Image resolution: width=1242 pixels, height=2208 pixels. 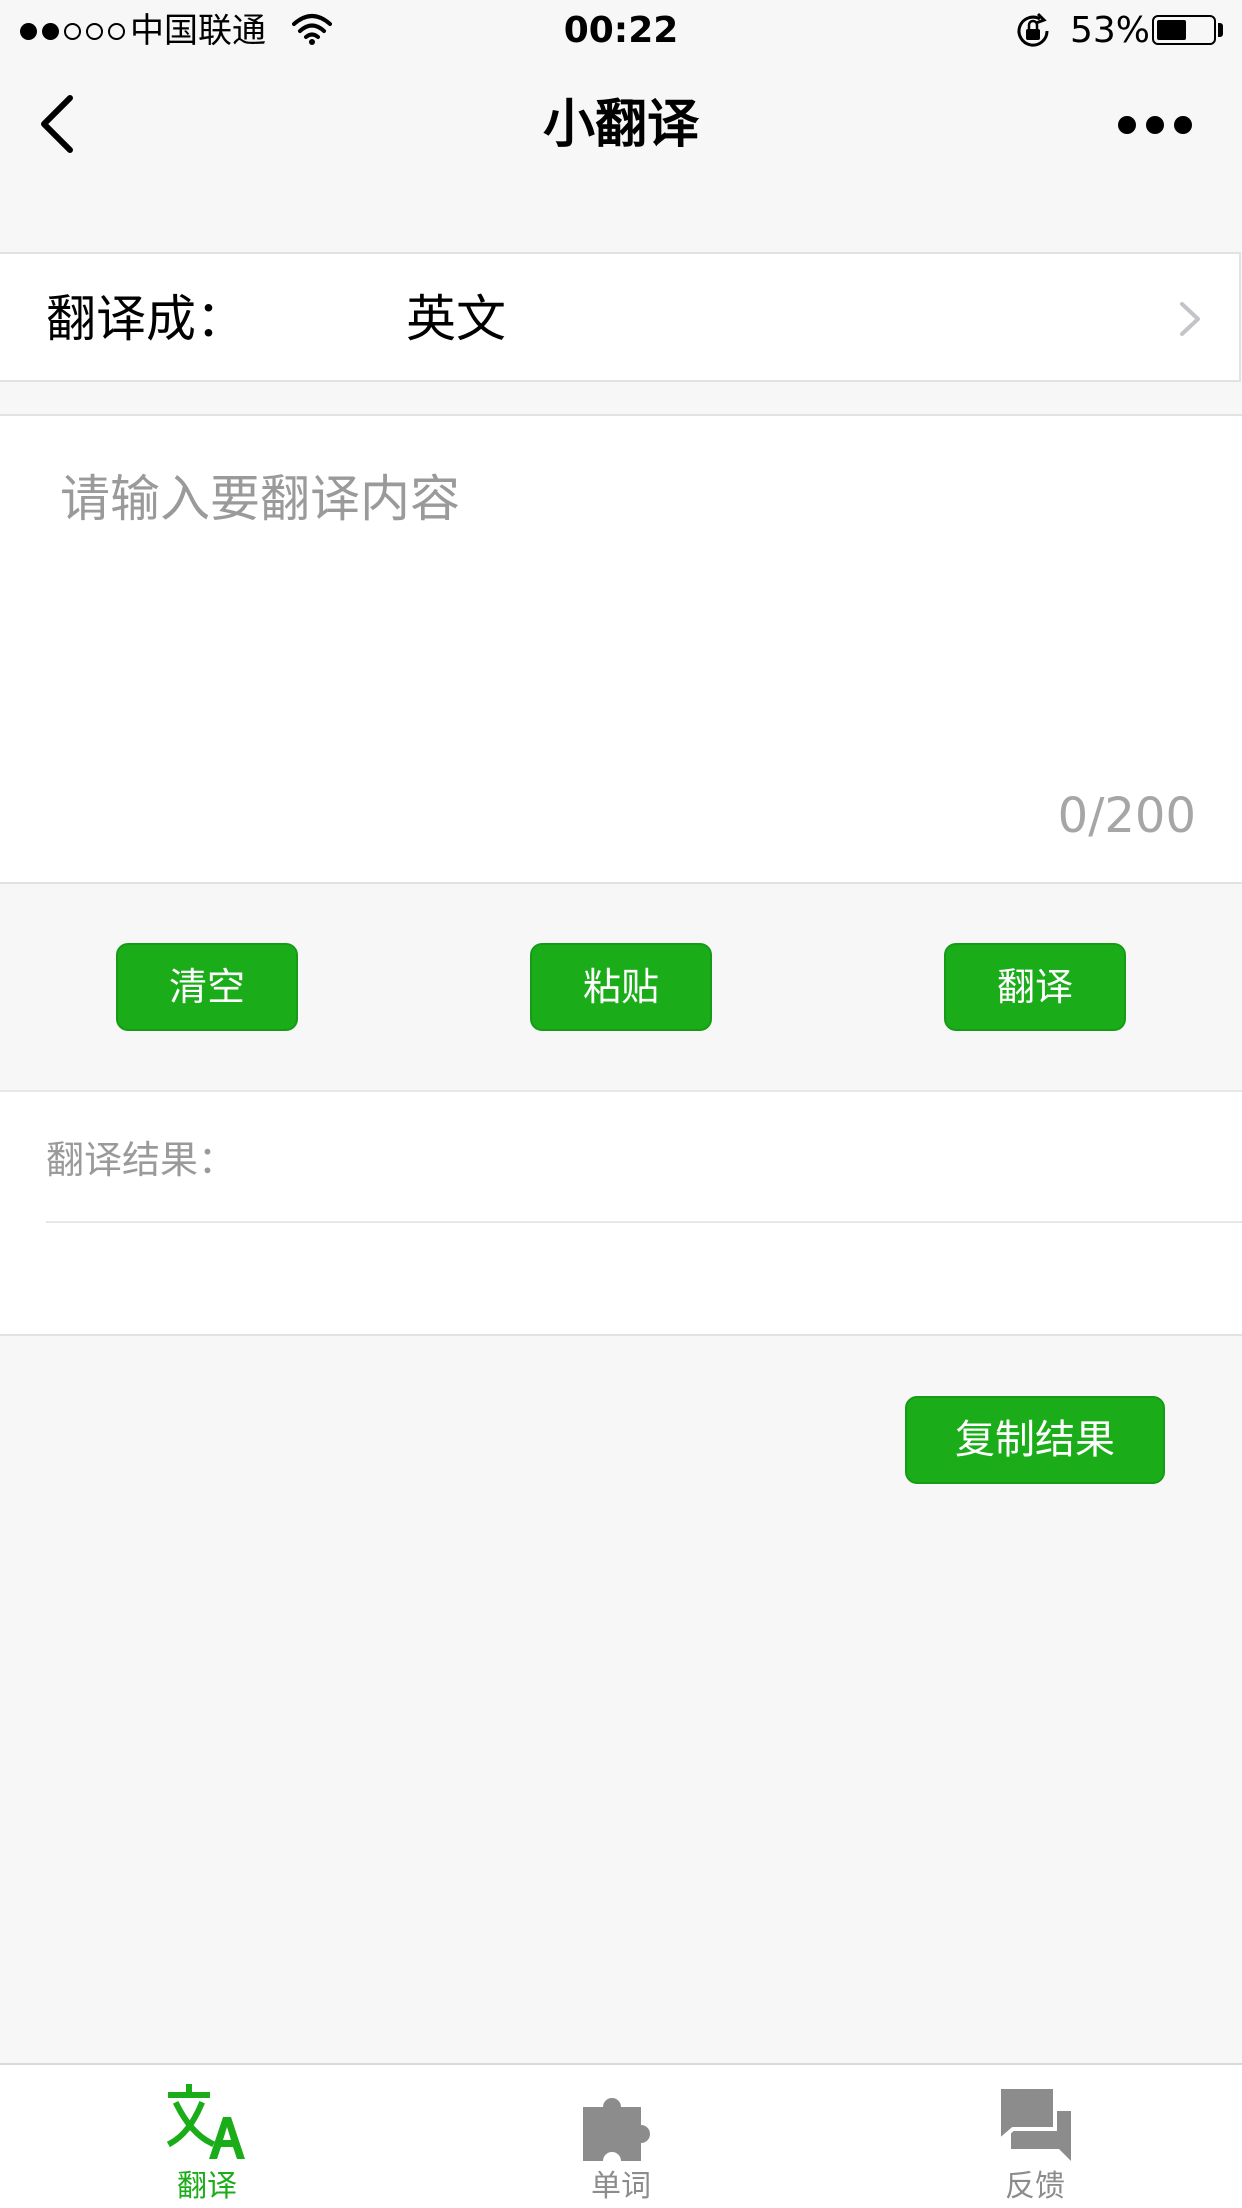 I want to click on clear-button: 清空, so click(x=207, y=987).